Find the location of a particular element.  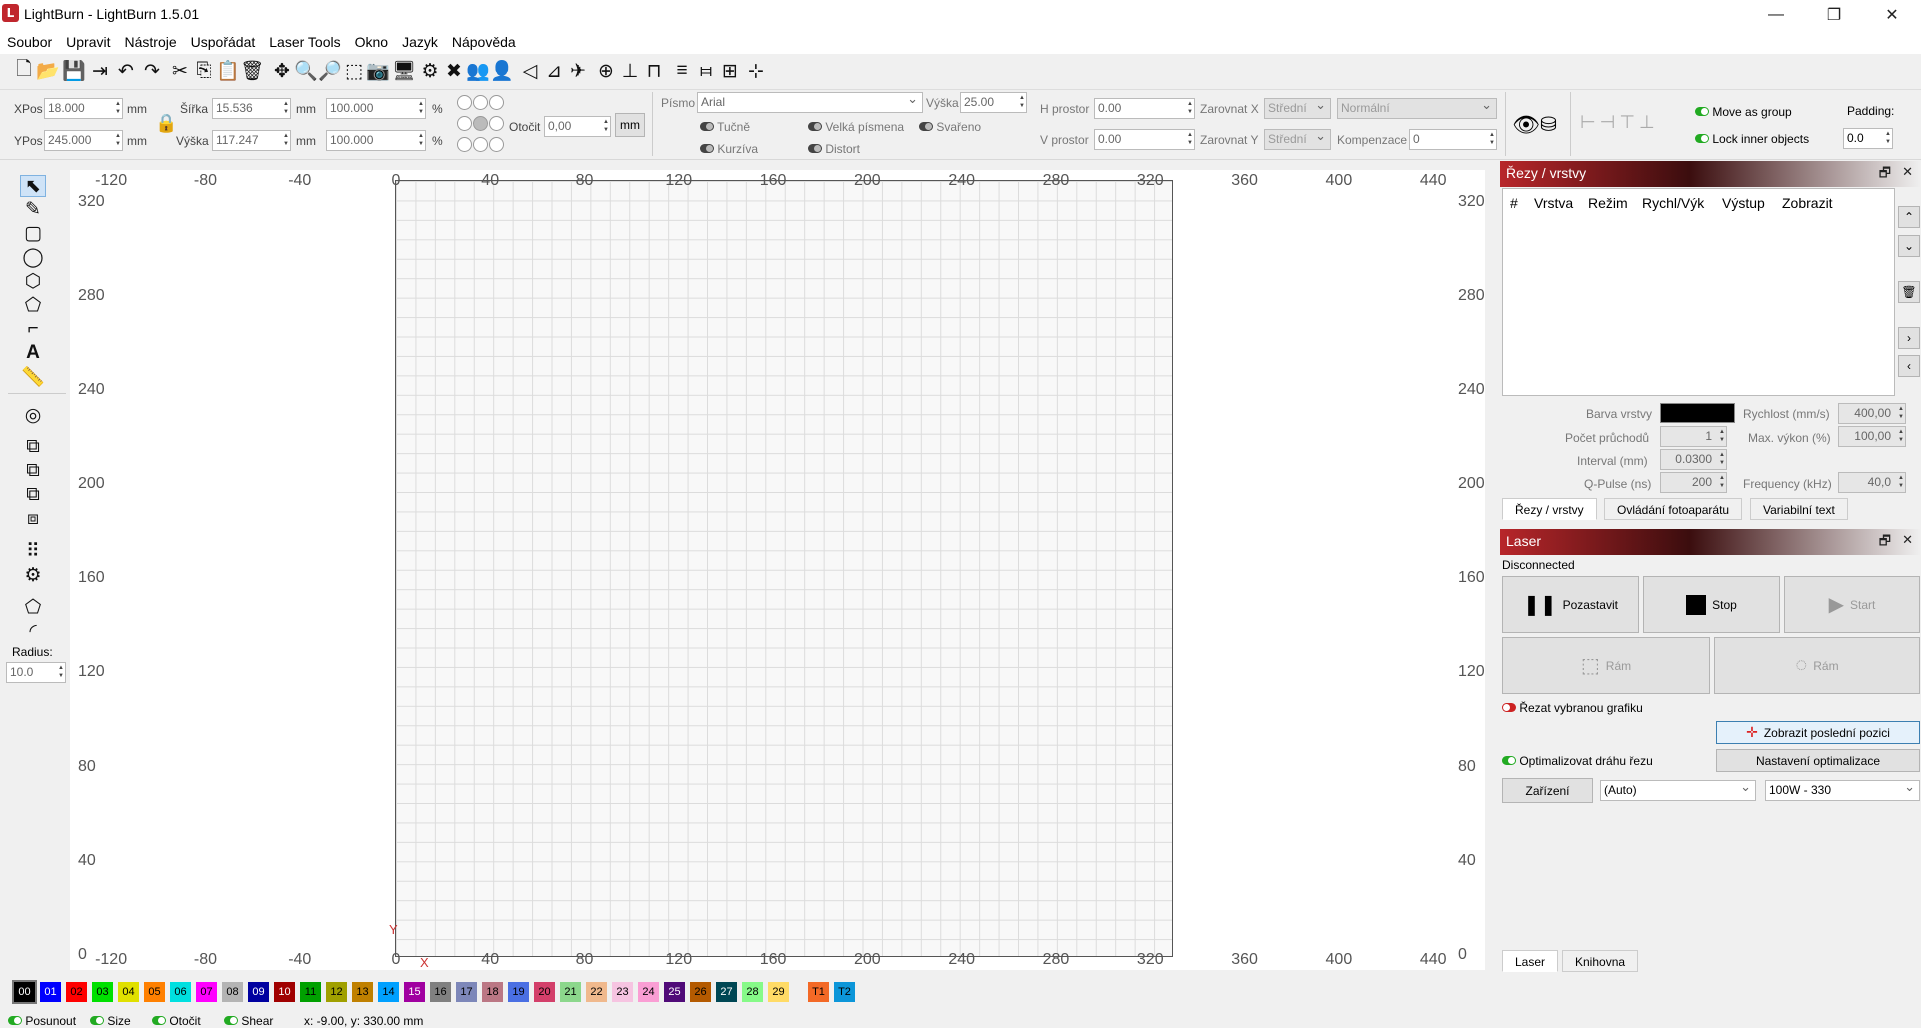

vspace-input: 0.00 is located at coordinates (1144, 139).